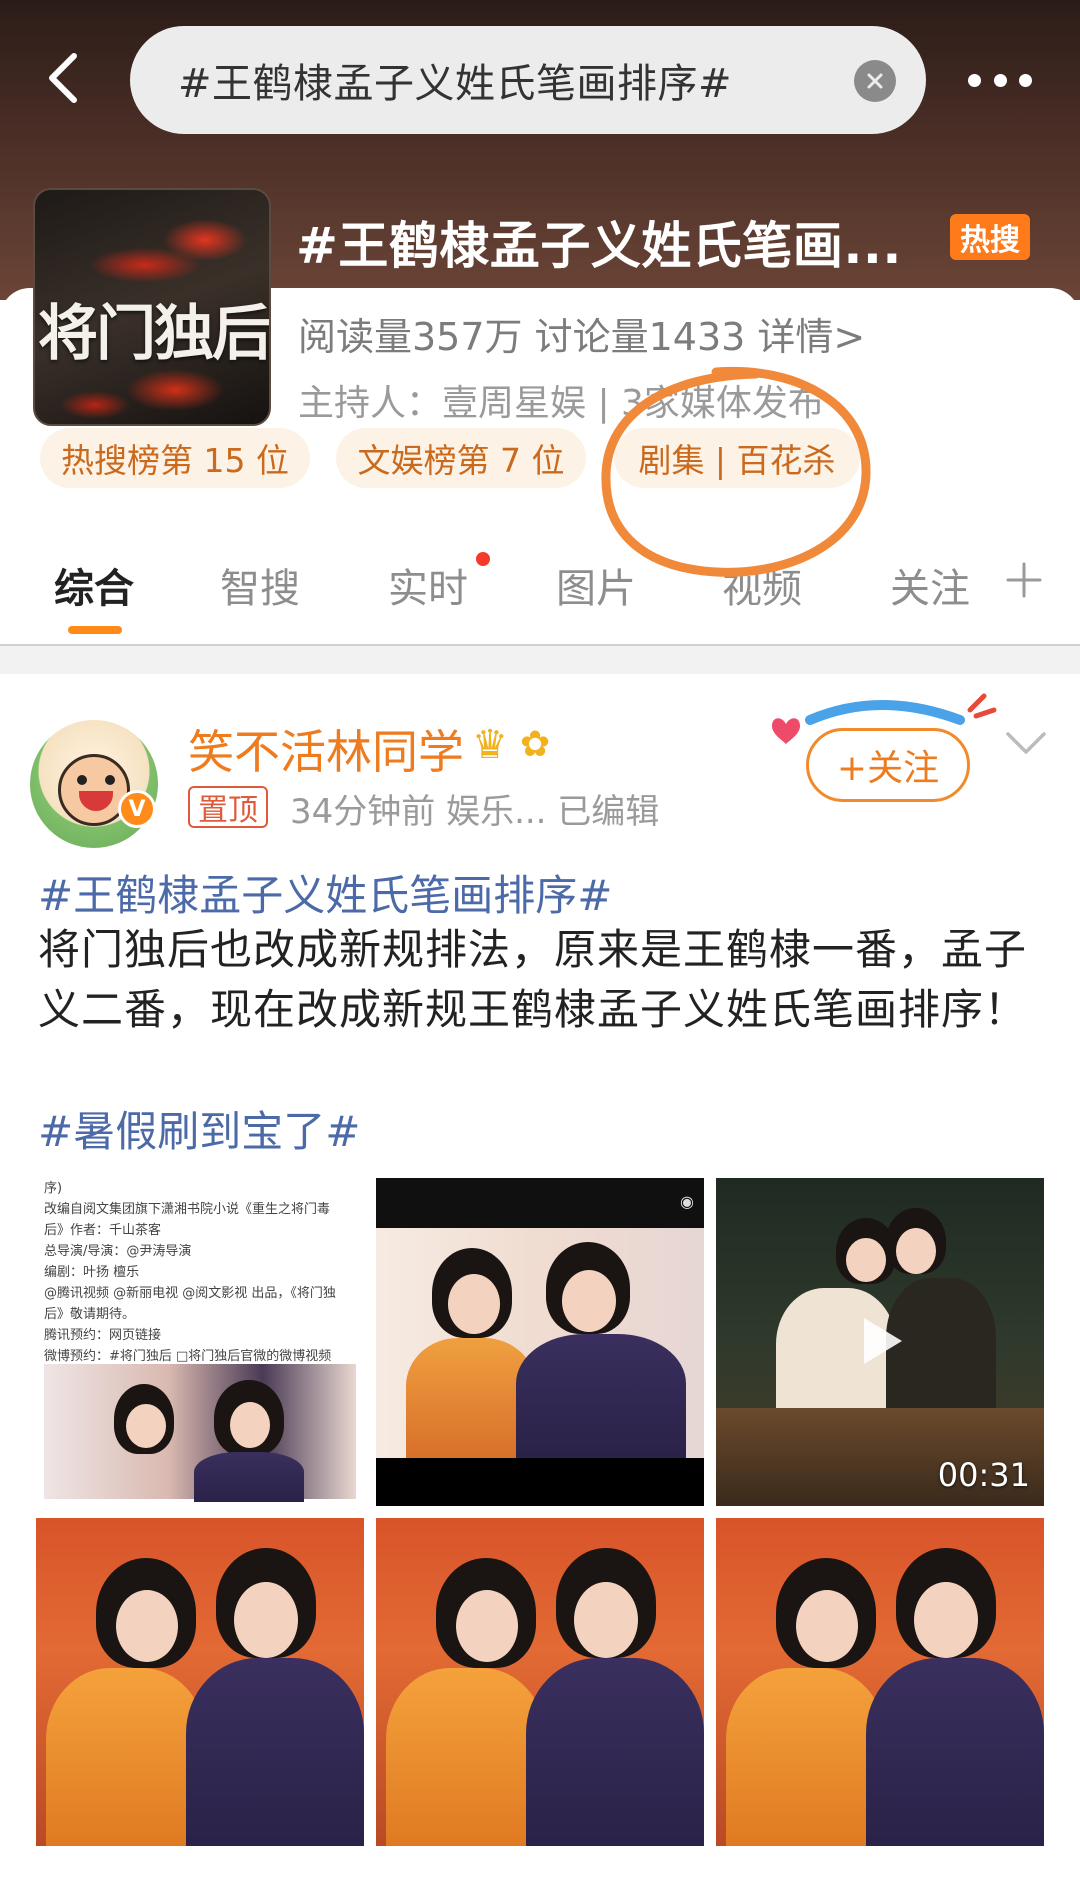 This screenshot has width=1080, height=1890. Describe the element at coordinates (983, 1475) in the screenshot. I see `video-duration: 00:31` at that location.